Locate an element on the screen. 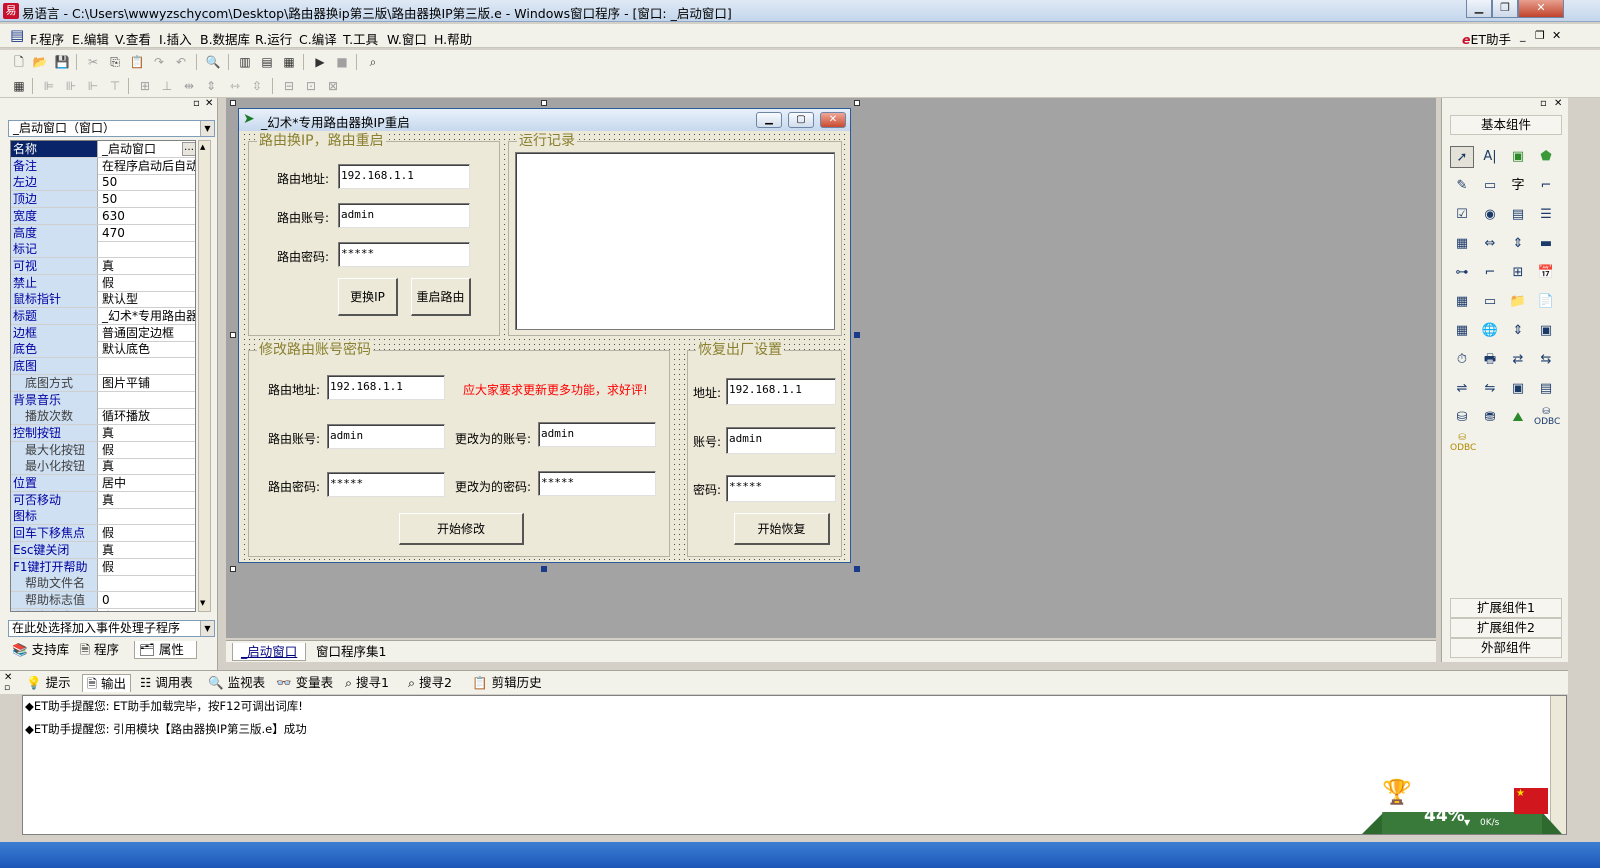  form-close-button: ✕ is located at coordinates (833, 120).